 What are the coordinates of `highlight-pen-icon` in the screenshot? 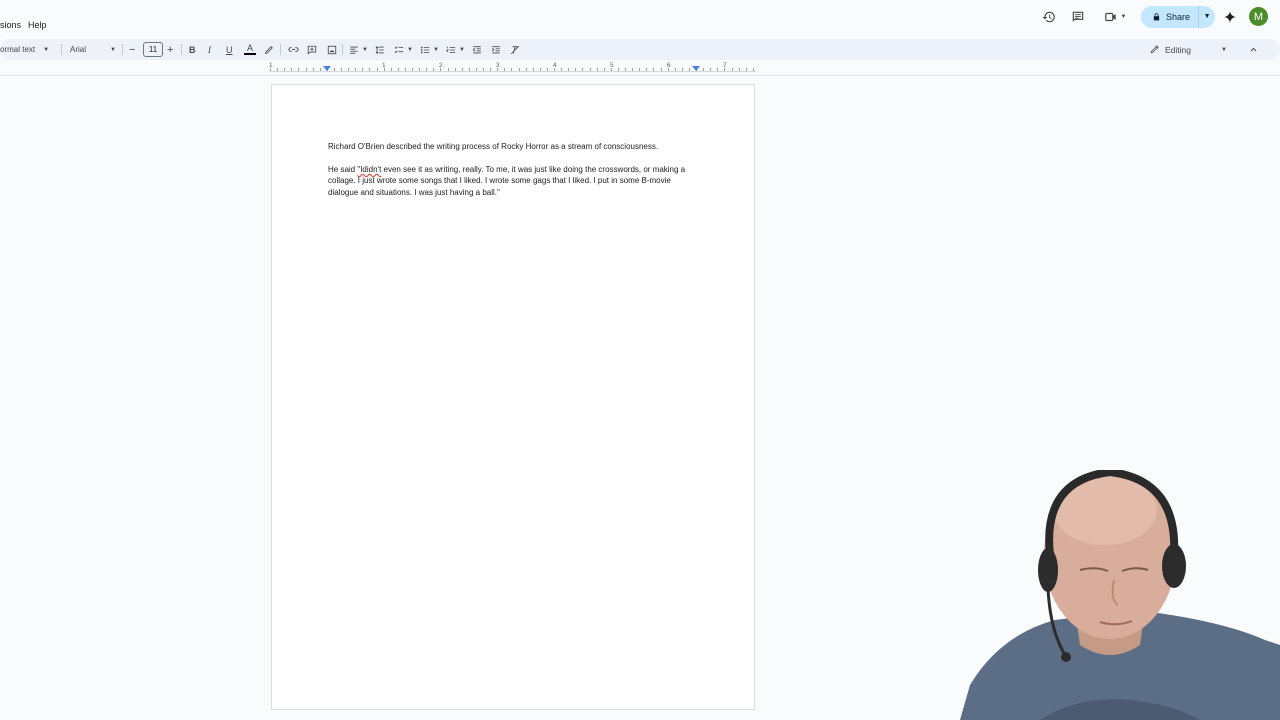 It's located at (269, 49).